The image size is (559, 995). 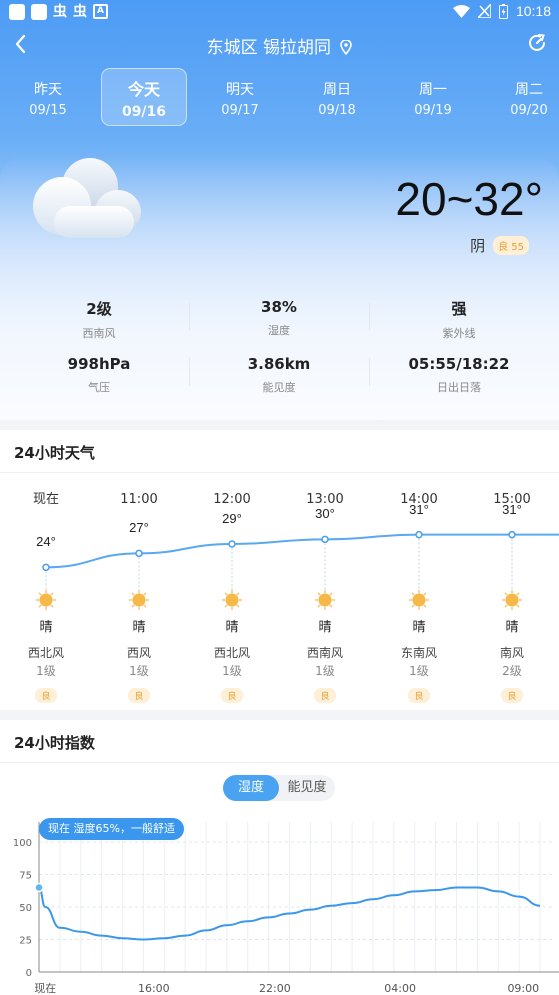 I want to click on day-tab: 周二 09/20, so click(x=522, y=97).